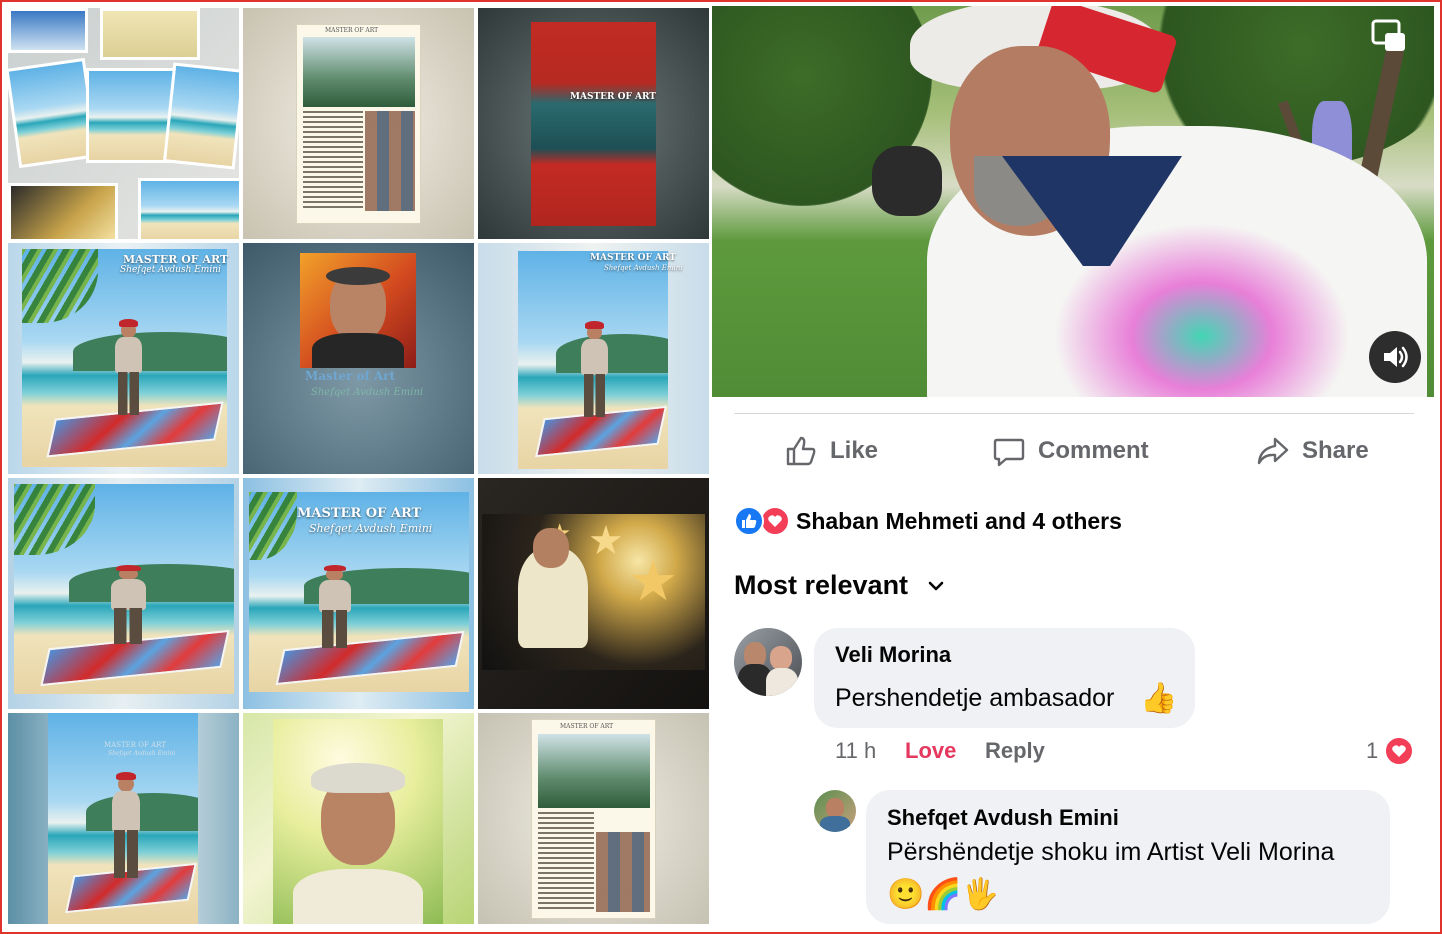 Image resolution: width=1442 pixels, height=934 pixels. What do you see at coordinates (1395, 357) in the screenshot?
I see `volume-icon` at bounding box center [1395, 357].